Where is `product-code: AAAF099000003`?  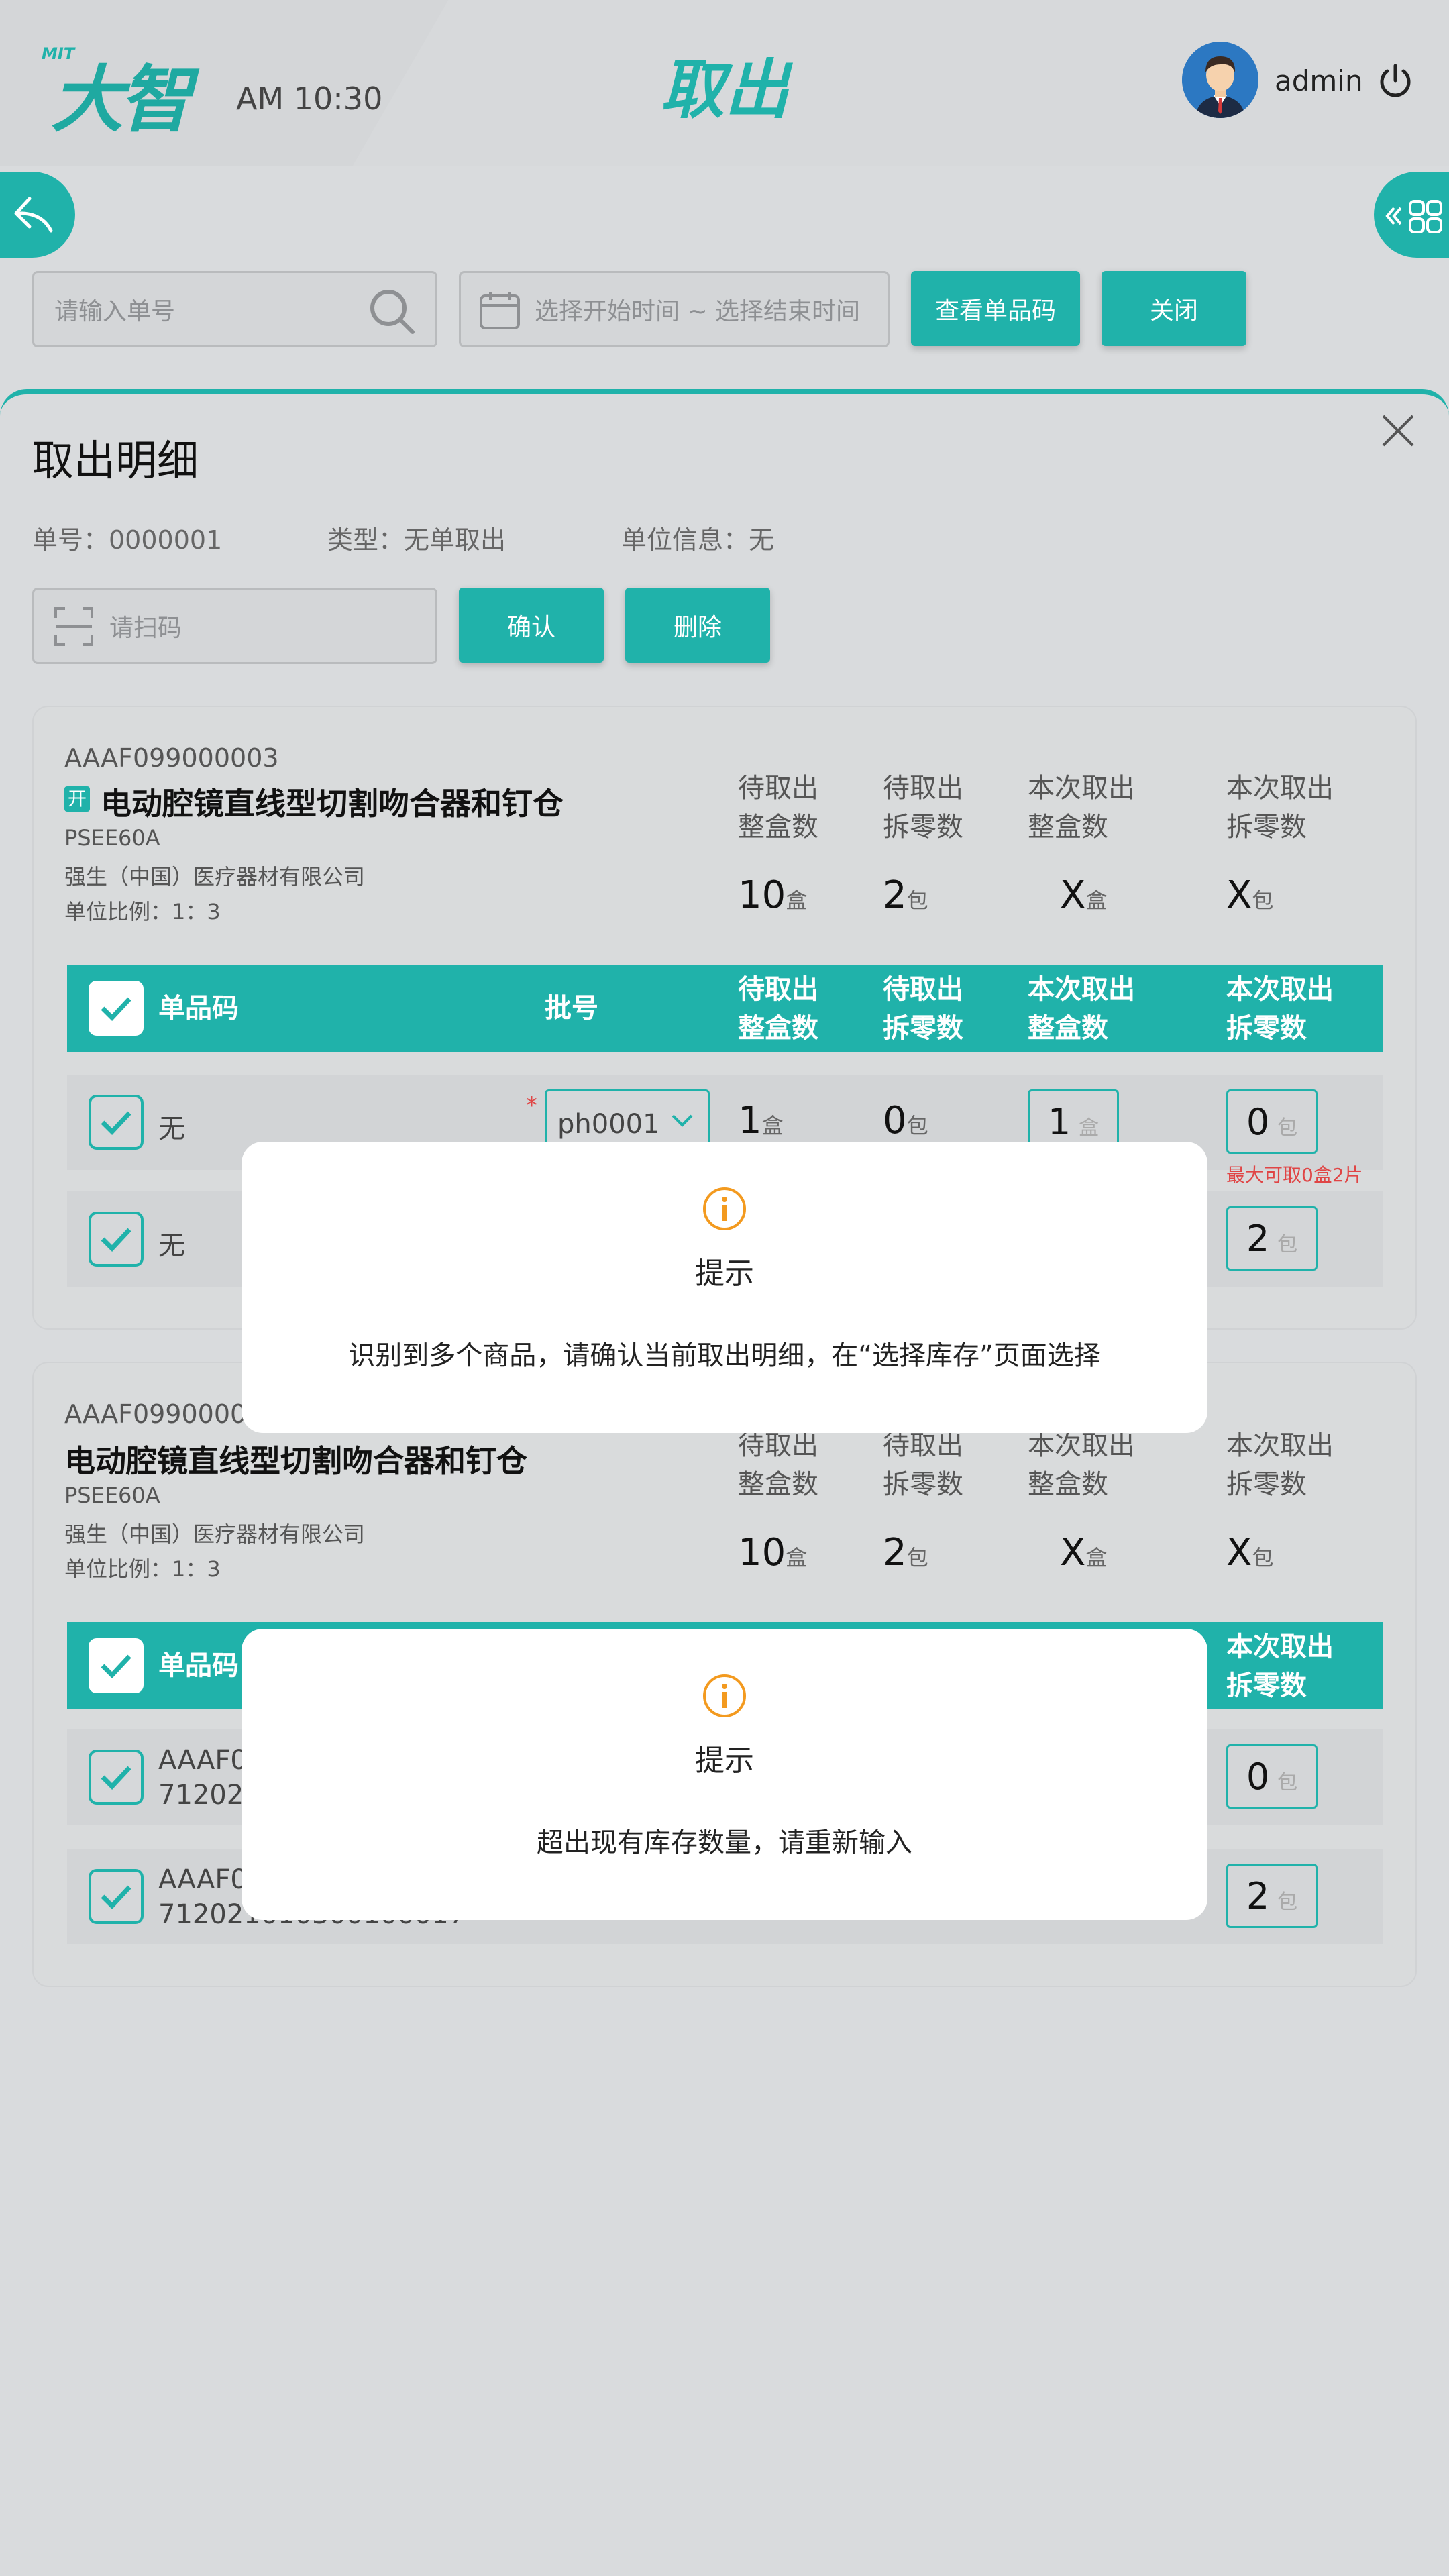
product-code: AAAF099000003 is located at coordinates (171, 758).